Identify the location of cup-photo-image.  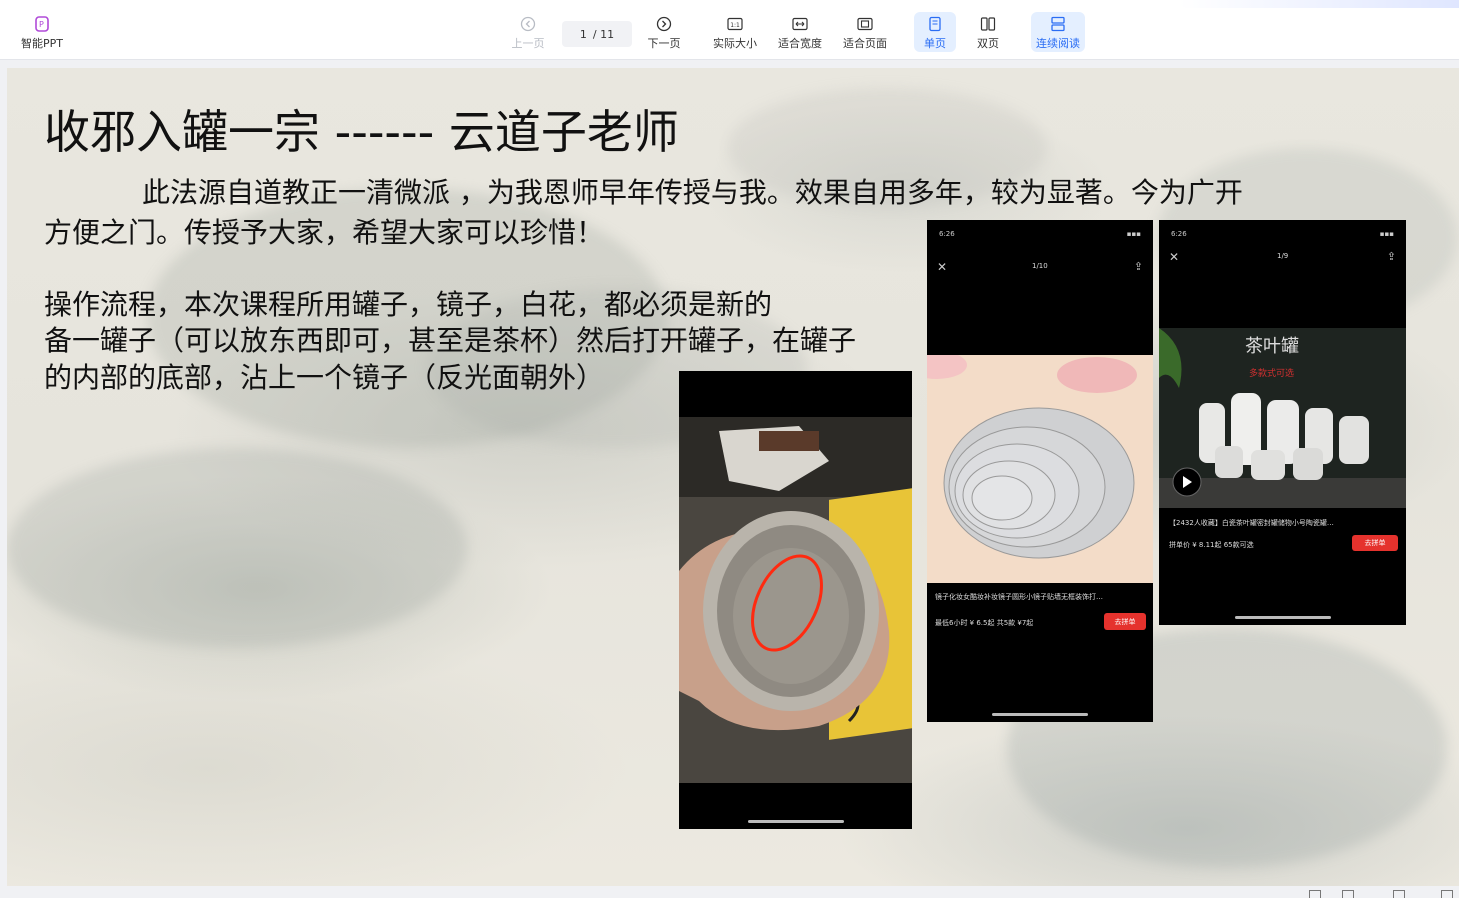
(795, 623).